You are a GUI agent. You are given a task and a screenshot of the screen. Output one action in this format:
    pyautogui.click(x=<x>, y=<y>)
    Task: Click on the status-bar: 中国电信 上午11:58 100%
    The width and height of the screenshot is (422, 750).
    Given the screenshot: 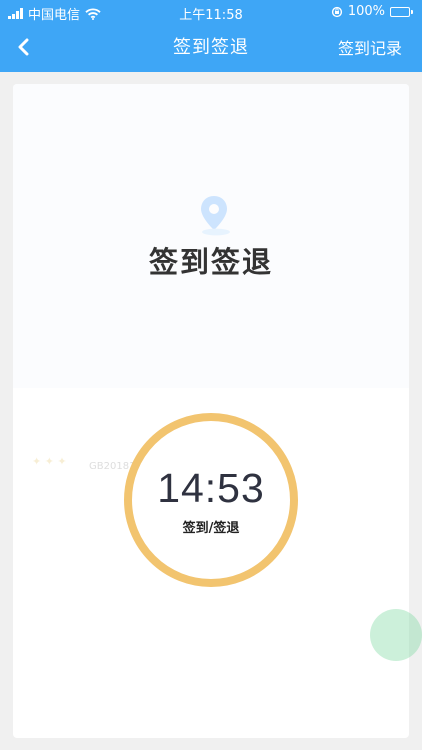 What is the action you would take?
    pyautogui.click(x=211, y=12)
    